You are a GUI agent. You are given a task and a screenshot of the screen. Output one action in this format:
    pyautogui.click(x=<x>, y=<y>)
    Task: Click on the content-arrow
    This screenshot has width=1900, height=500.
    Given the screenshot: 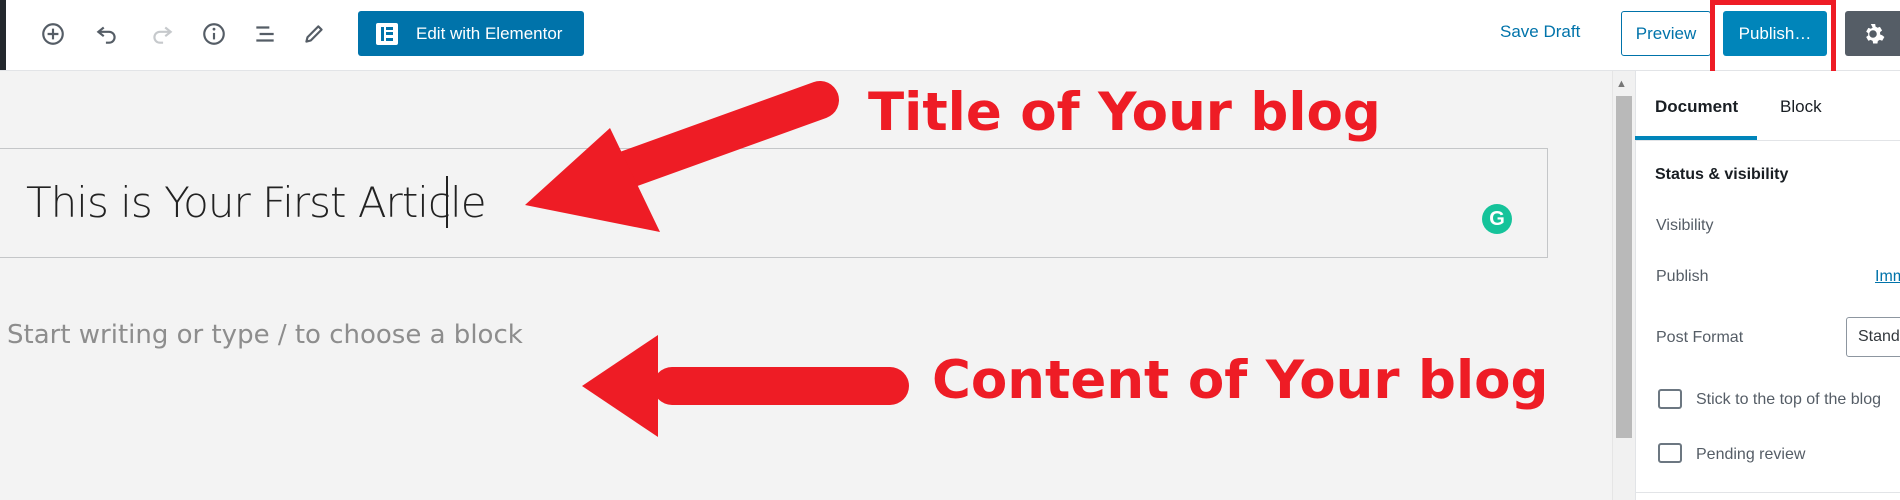 What is the action you would take?
    pyautogui.click(x=745, y=386)
    